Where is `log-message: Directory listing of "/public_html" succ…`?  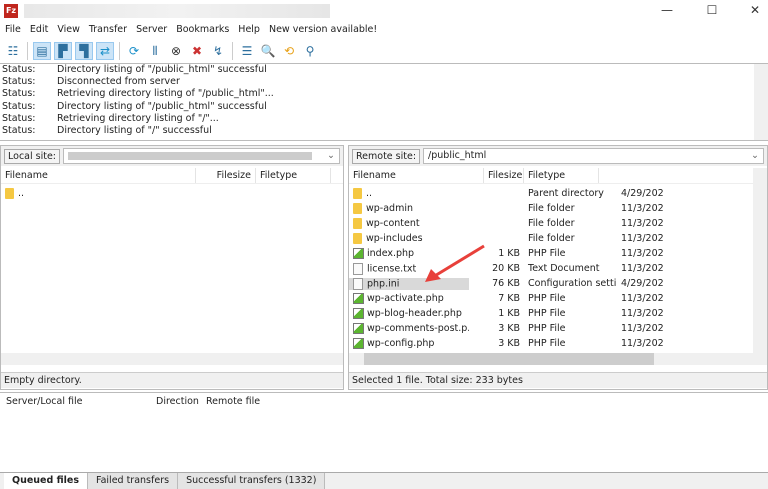
log-message: Directory listing of "/public_html" succ… is located at coordinates (162, 106).